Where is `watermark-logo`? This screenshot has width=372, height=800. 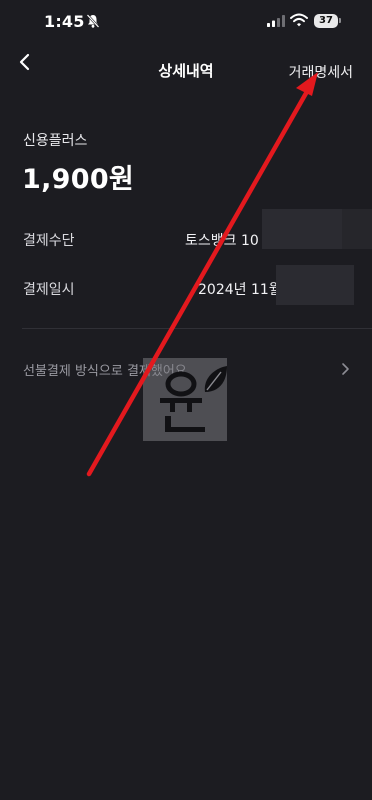
watermark-logo is located at coordinates (185, 399).